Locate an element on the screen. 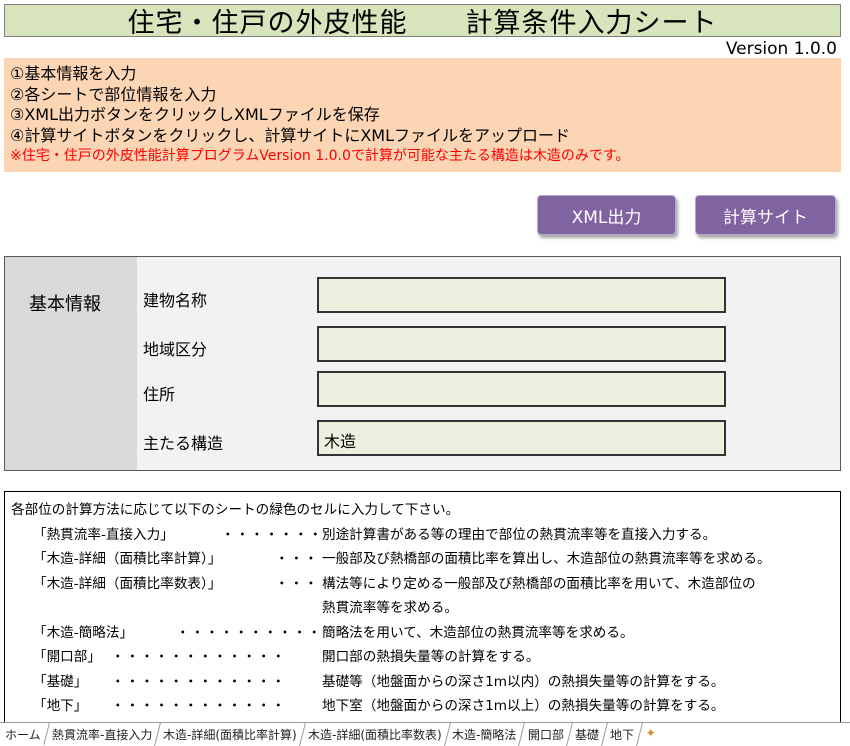  instruction-step-4: ④計算サイトボタンをクリックし、計算サイトにXMLファイルをアップロード is located at coordinates (290, 135).